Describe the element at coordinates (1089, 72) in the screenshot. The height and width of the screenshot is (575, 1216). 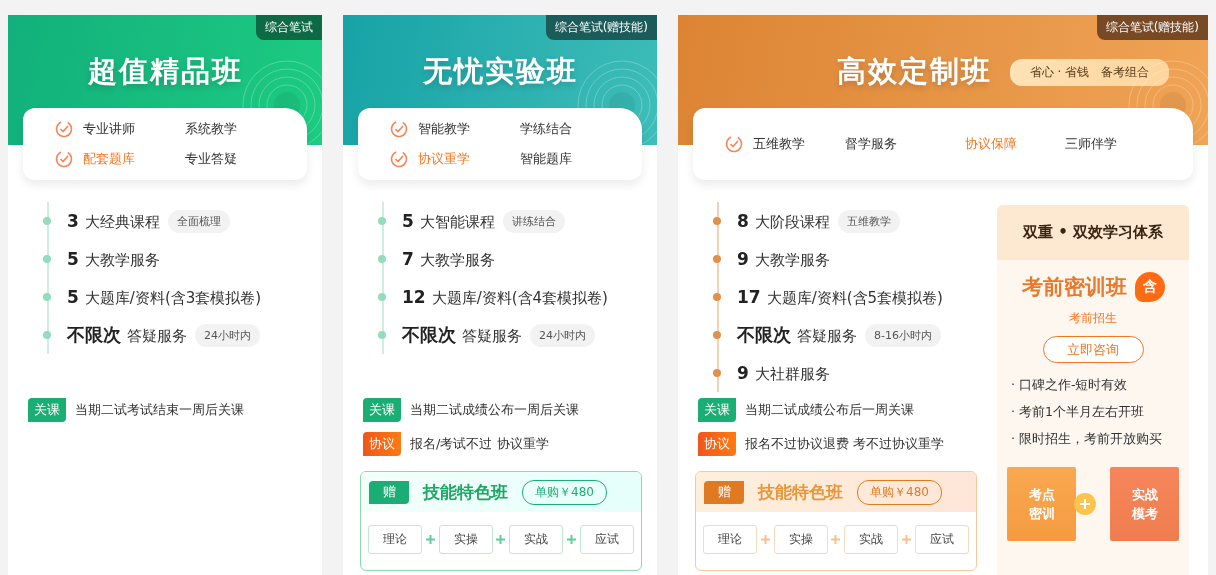
I see `slogan-pill: 省心 · 省钱 备考组合` at that location.